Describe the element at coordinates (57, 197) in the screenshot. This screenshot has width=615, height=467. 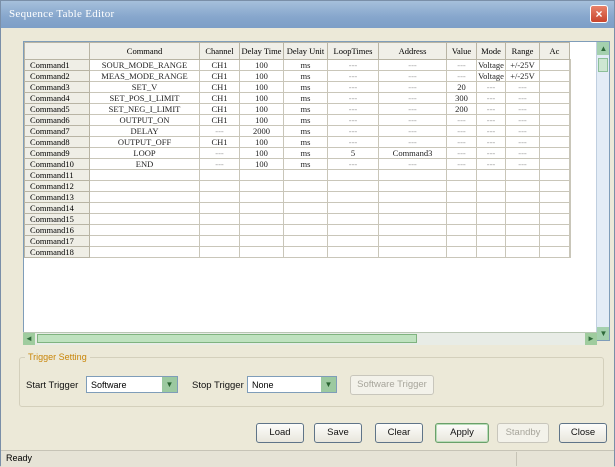
I see `row-header: Command13` at that location.